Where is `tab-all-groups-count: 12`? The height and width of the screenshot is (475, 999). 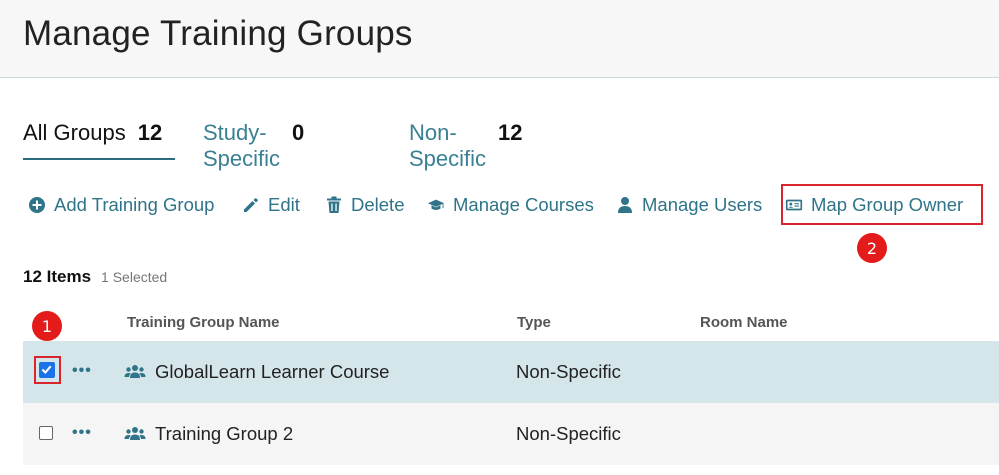 tab-all-groups-count: 12 is located at coordinates (150, 132).